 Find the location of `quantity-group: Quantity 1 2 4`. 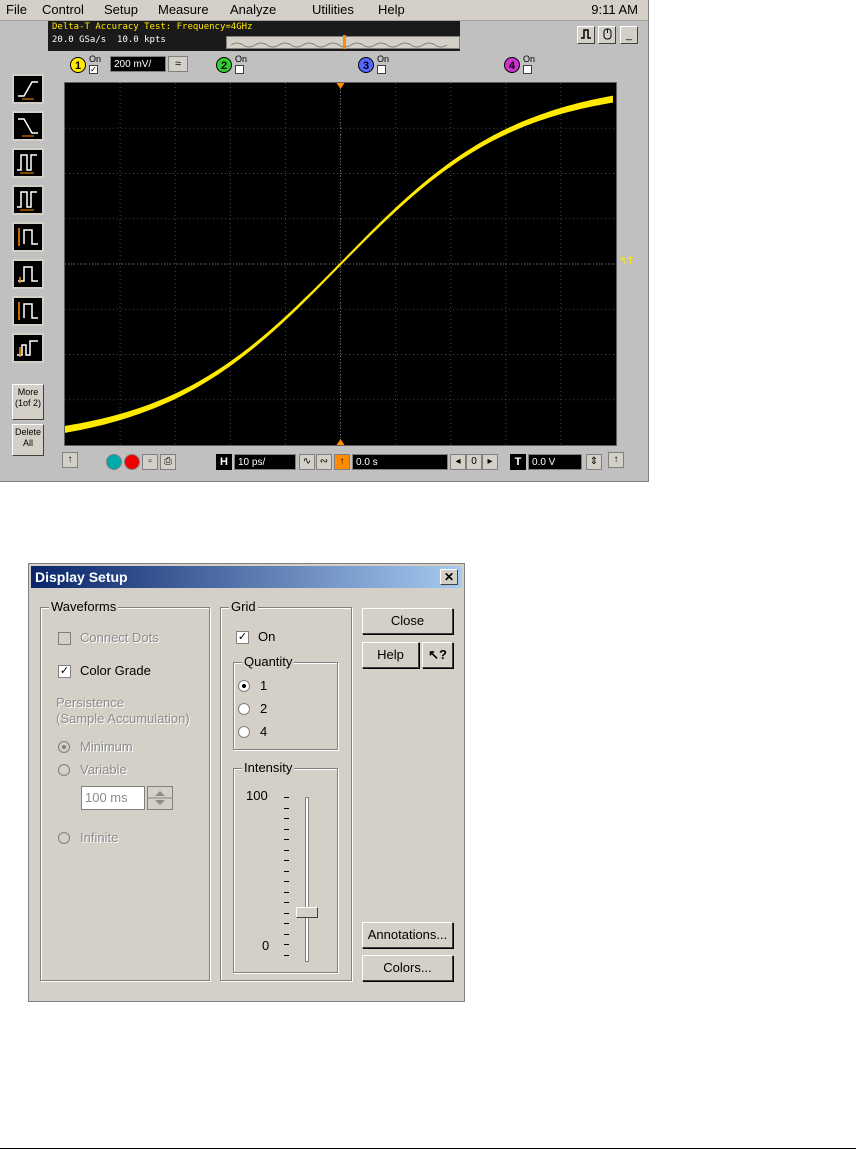

quantity-group: Quantity 1 2 4 is located at coordinates (285, 702).